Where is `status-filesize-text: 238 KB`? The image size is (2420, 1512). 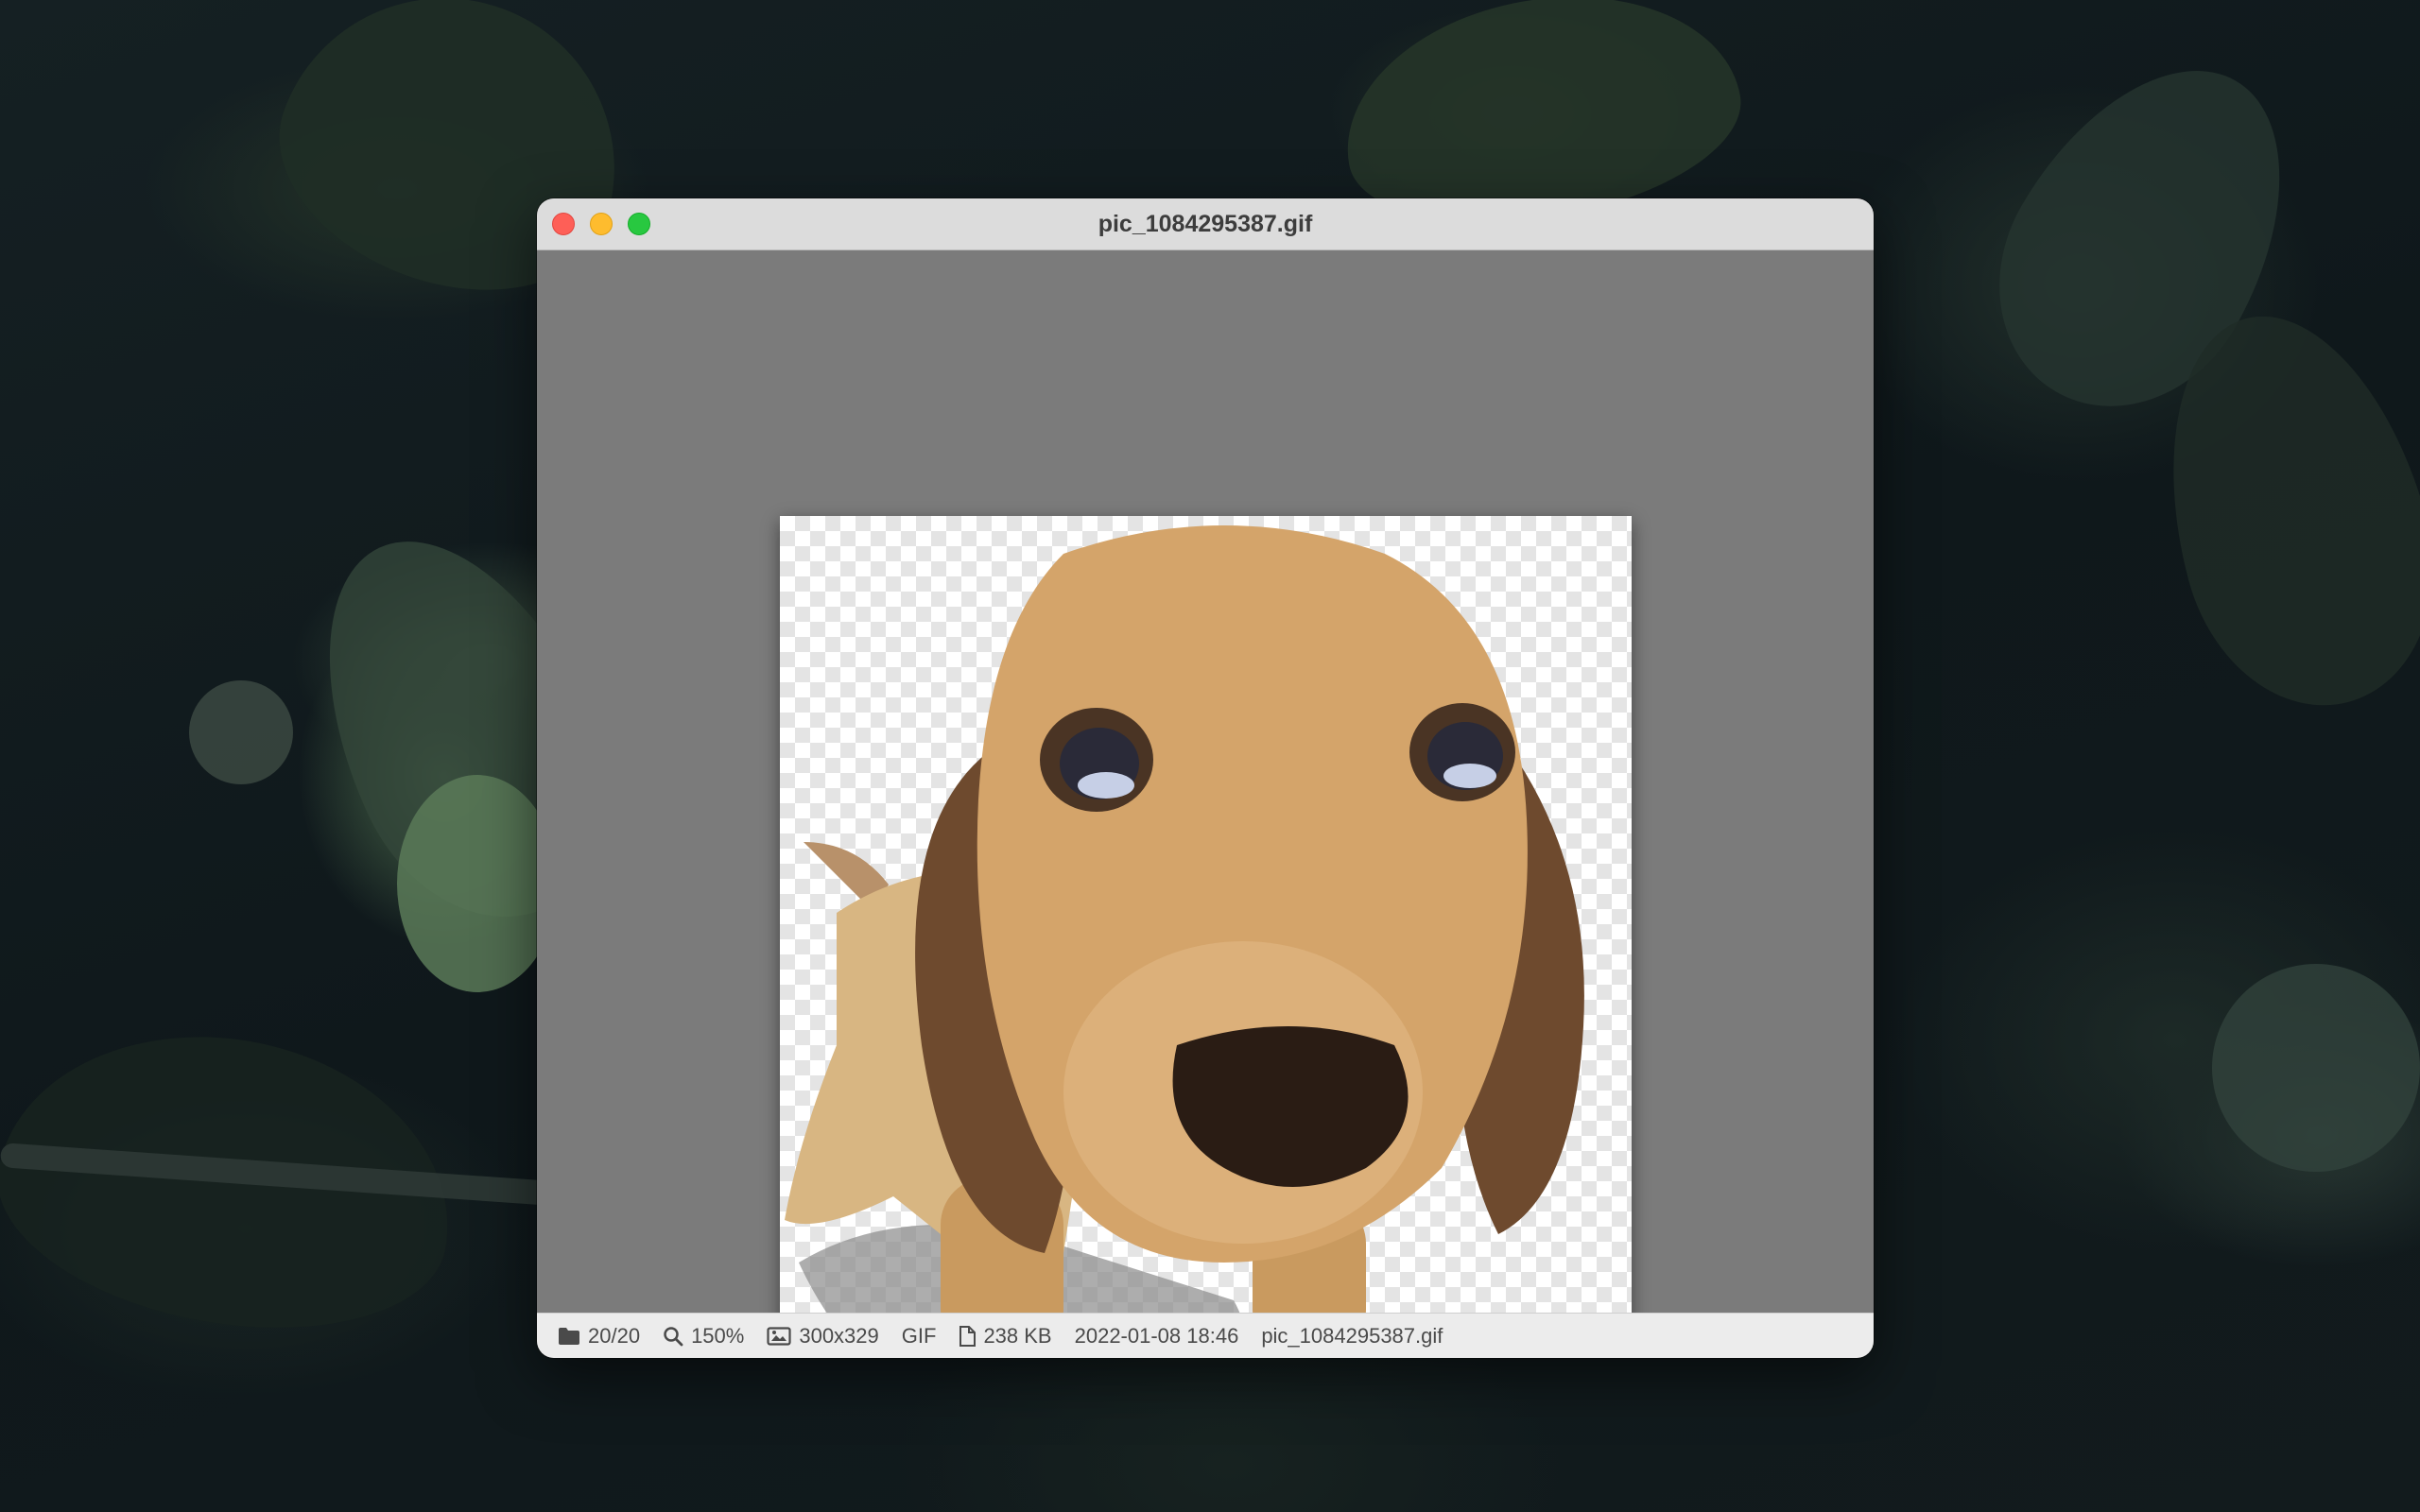
status-filesize-text: 238 KB is located at coordinates (1018, 1335).